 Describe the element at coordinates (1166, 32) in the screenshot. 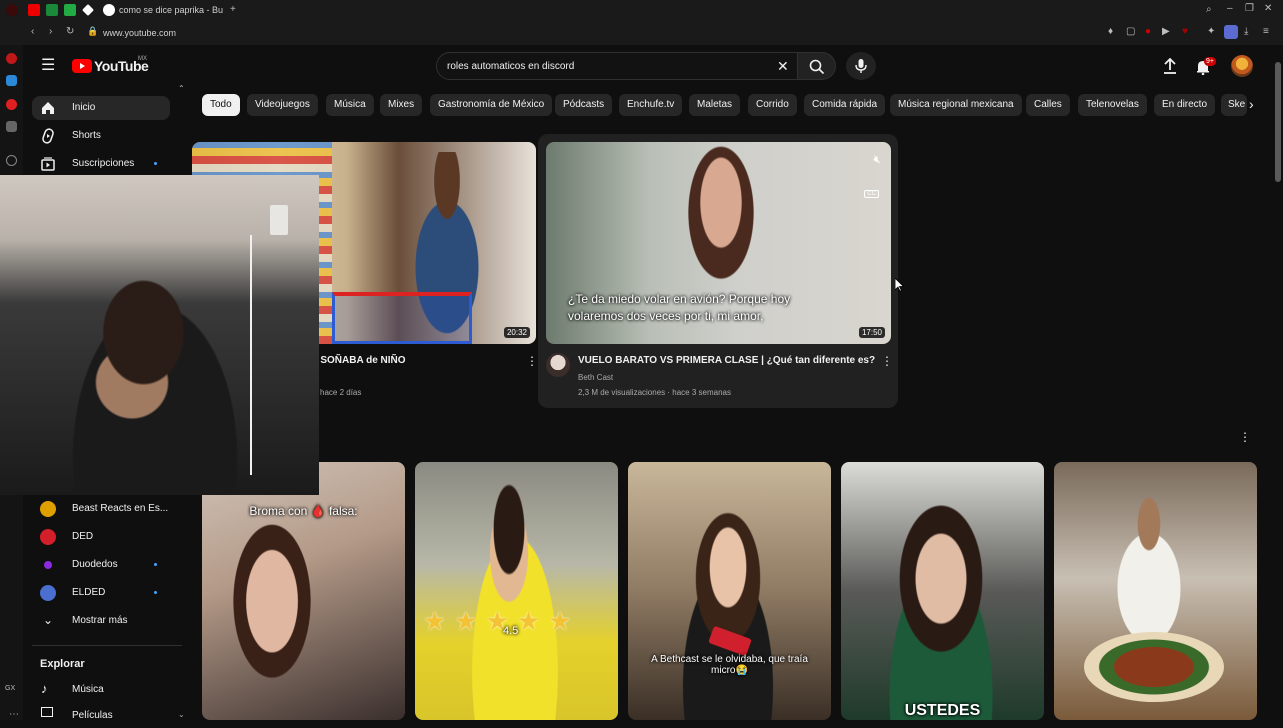

I see `ext-red-icon: ▶` at that location.